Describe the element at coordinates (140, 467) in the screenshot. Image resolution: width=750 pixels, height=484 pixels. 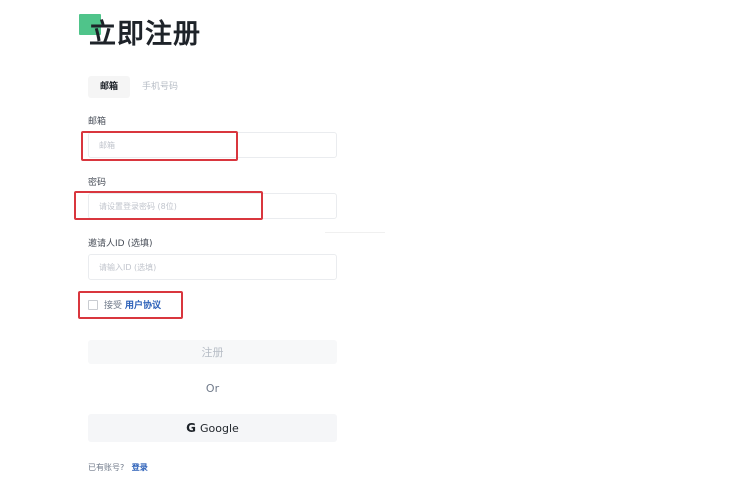
I see `login-link: 登录` at that location.